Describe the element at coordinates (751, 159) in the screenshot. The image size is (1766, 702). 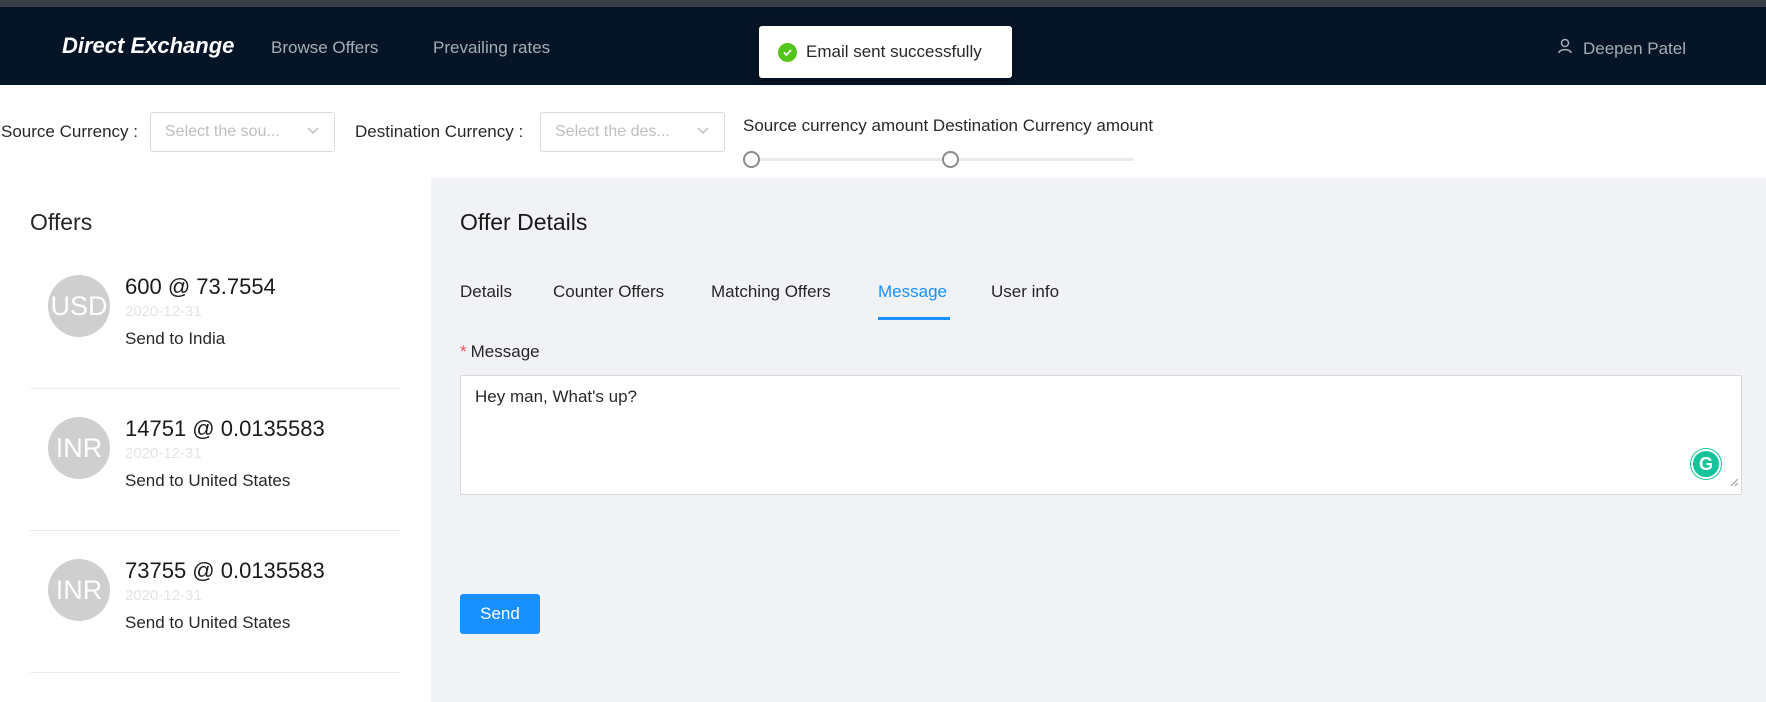
I see `source-amount-slider-handle` at that location.